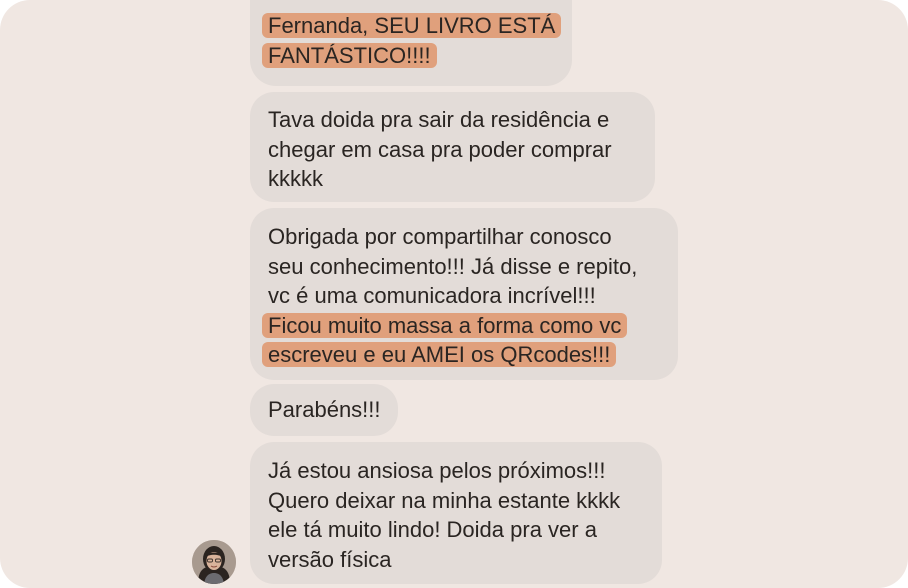 The width and height of the screenshot is (908, 588). I want to click on message-line: ele tá muito lindo! Doida pra ver a, so click(432, 529).